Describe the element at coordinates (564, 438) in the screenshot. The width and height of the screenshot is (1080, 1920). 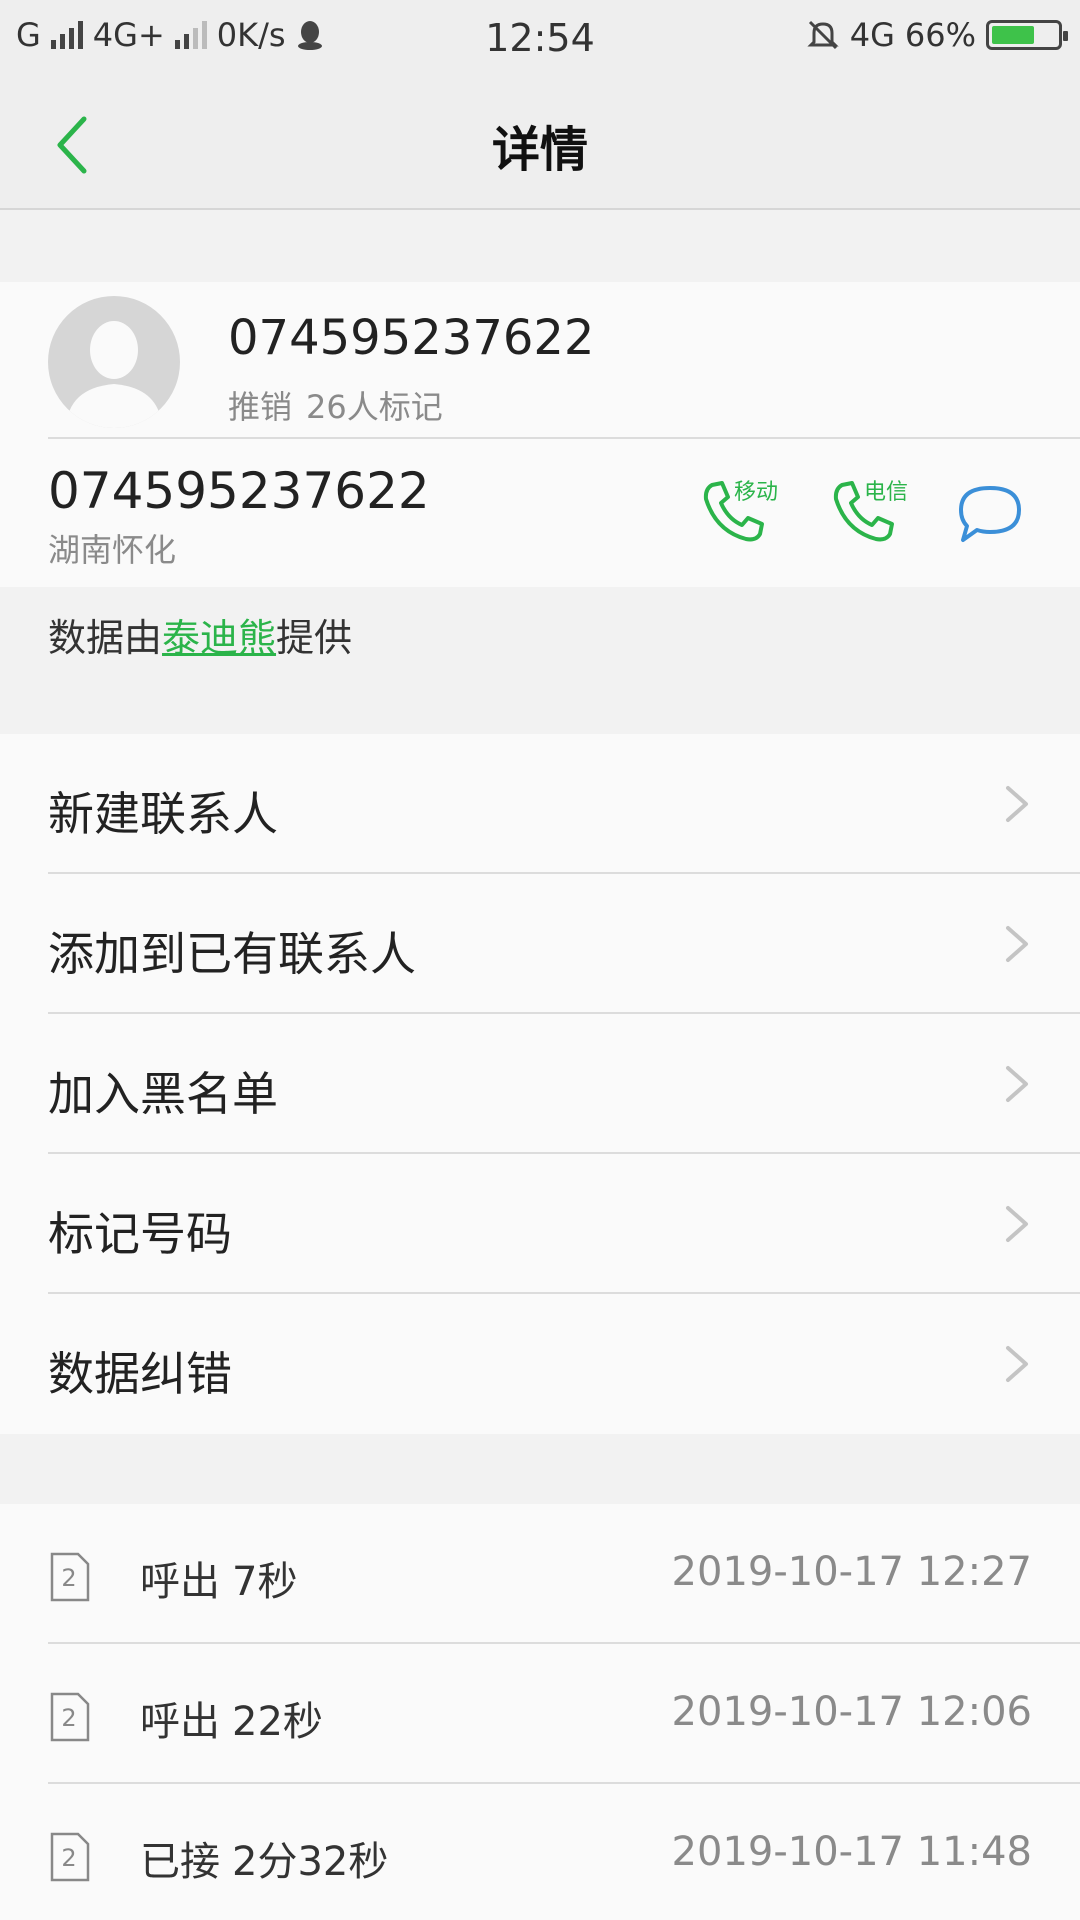
I see `divider` at that location.